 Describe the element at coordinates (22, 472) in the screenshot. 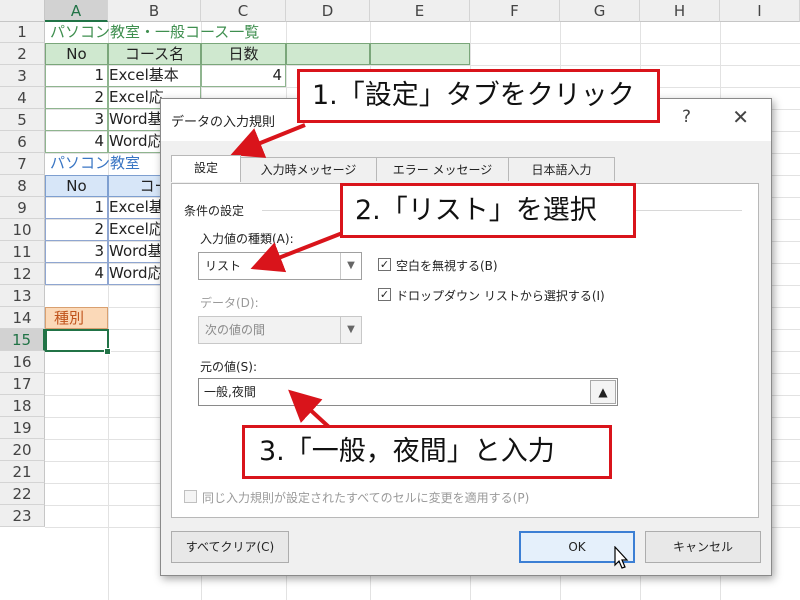

I see `row-header-21: 21` at that location.